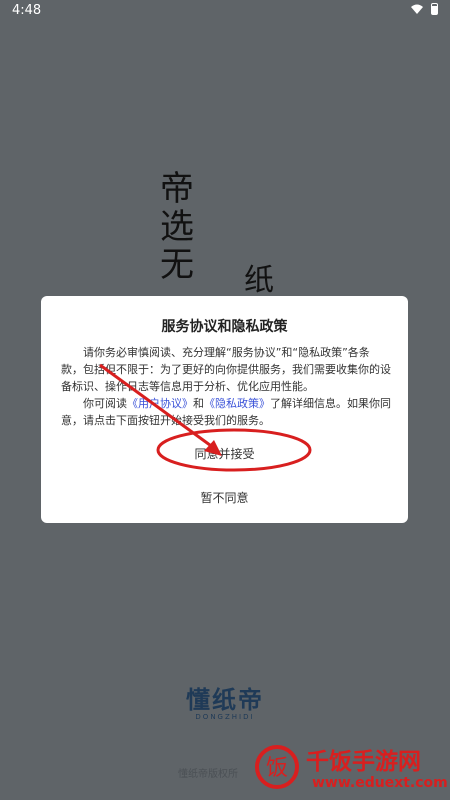 The height and width of the screenshot is (800, 450). What do you see at coordinates (224, 453) in the screenshot?
I see `agree-button: 同意并接受` at bounding box center [224, 453].